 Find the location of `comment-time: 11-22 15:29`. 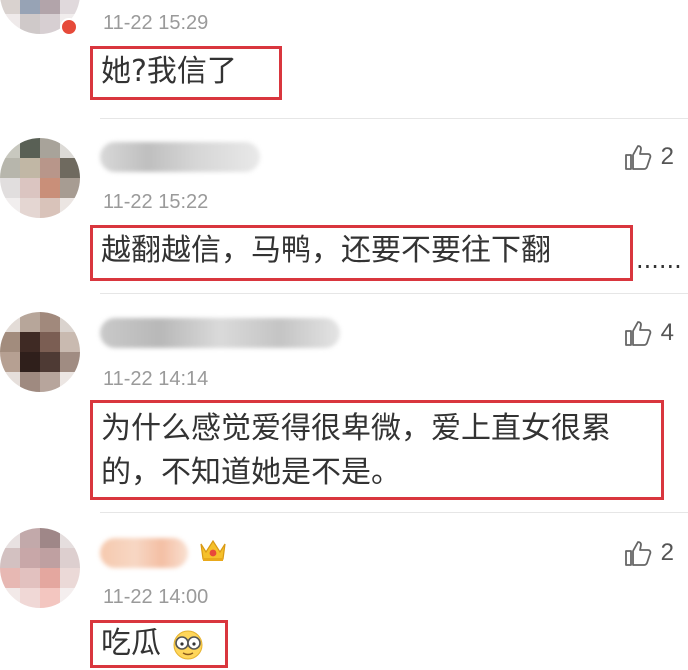

comment-time: 11-22 15:29 is located at coordinates (156, 23).